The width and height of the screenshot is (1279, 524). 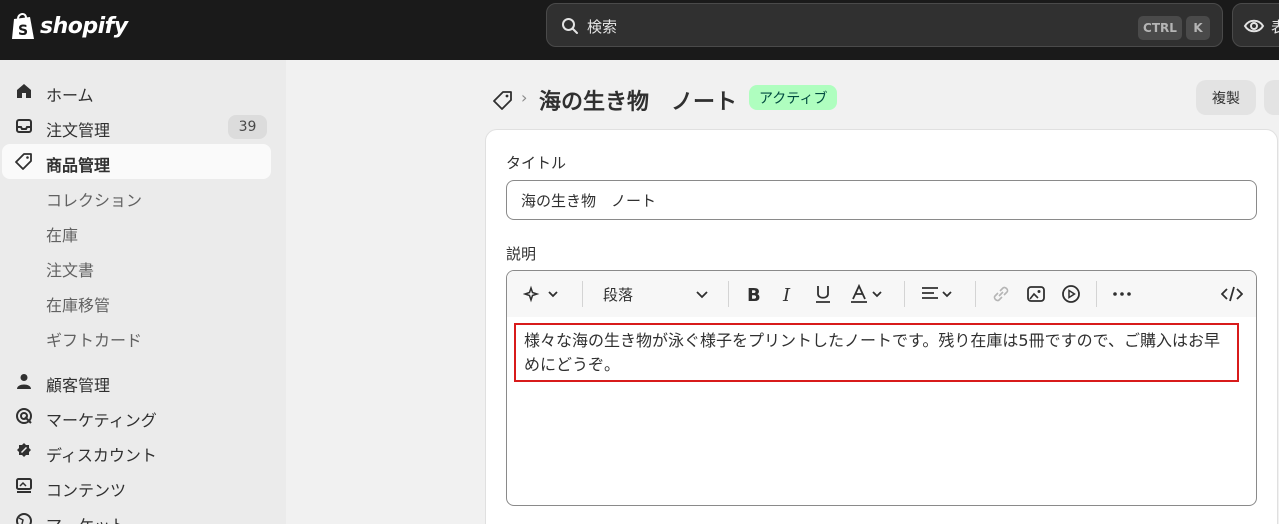 I want to click on inbox-icon, so click(x=24, y=126).